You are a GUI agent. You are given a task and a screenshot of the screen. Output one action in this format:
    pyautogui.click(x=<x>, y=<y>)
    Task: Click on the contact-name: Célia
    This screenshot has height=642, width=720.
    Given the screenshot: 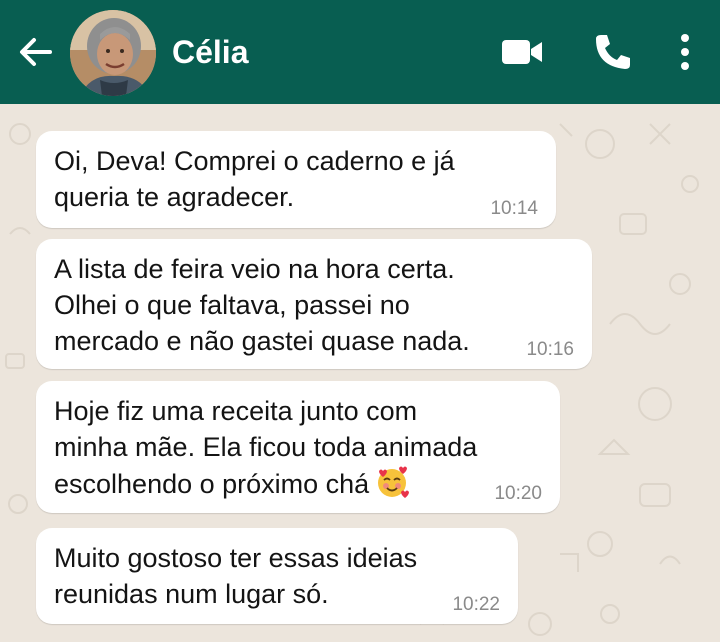 What is the action you would take?
    pyautogui.click(x=210, y=52)
    